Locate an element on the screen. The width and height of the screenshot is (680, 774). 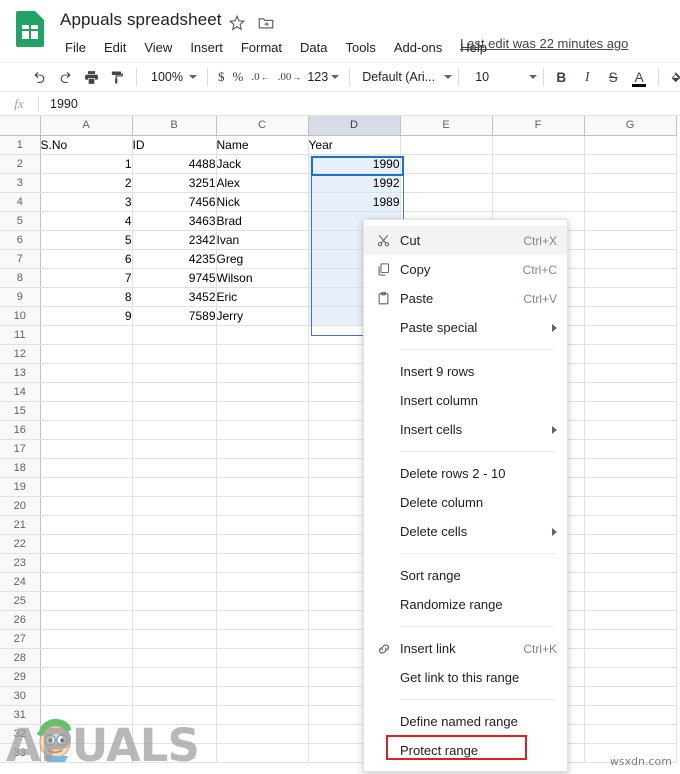
row-header-27: 27 is located at coordinates (20, 639).